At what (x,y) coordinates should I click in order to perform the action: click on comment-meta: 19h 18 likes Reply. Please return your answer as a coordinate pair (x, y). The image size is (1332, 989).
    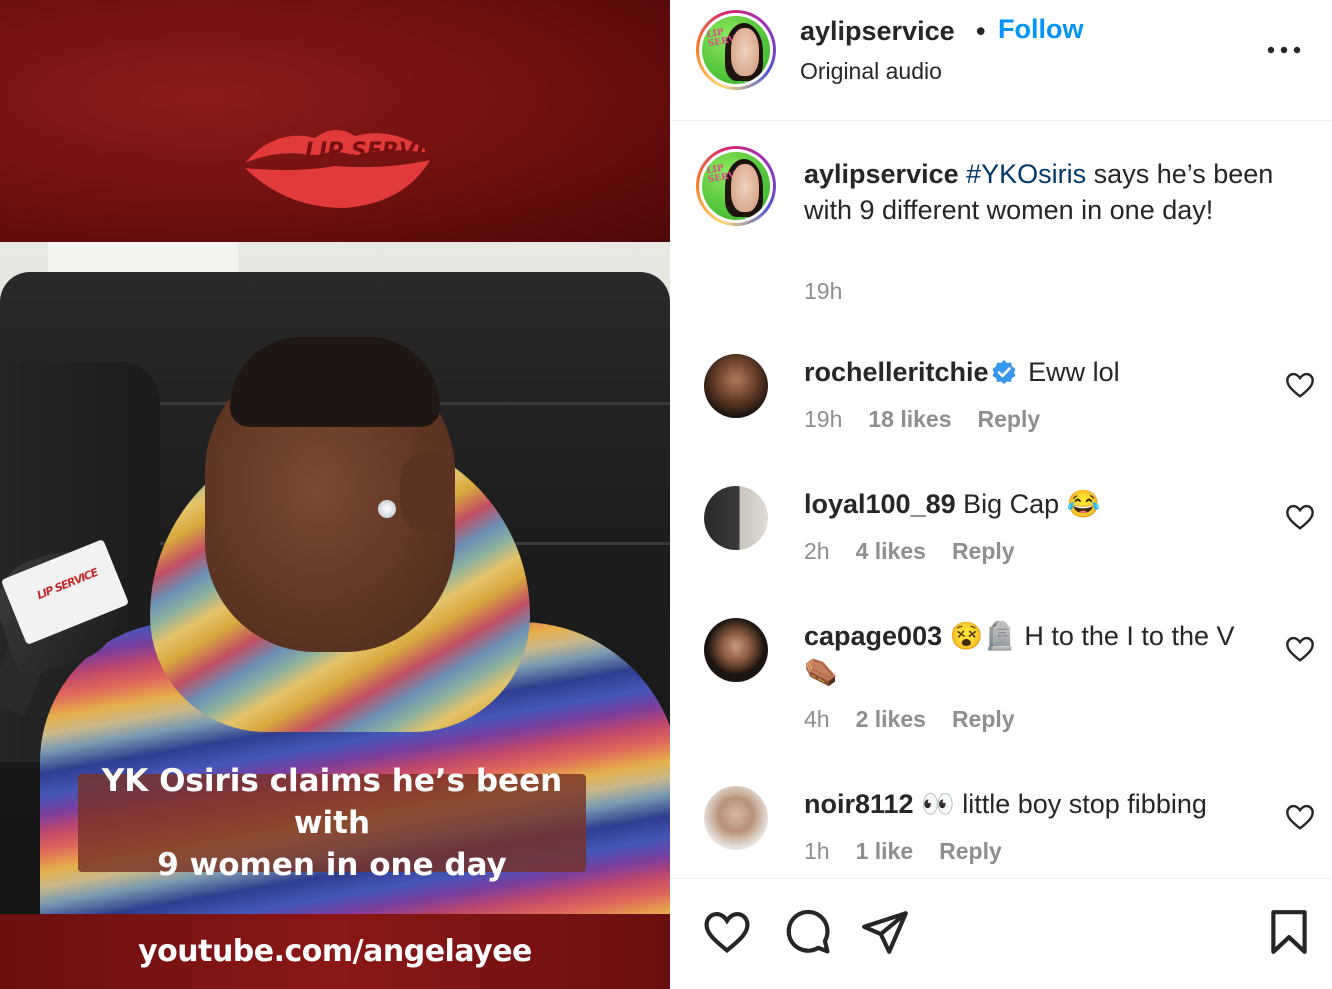
    Looking at the image, I should click on (922, 419).